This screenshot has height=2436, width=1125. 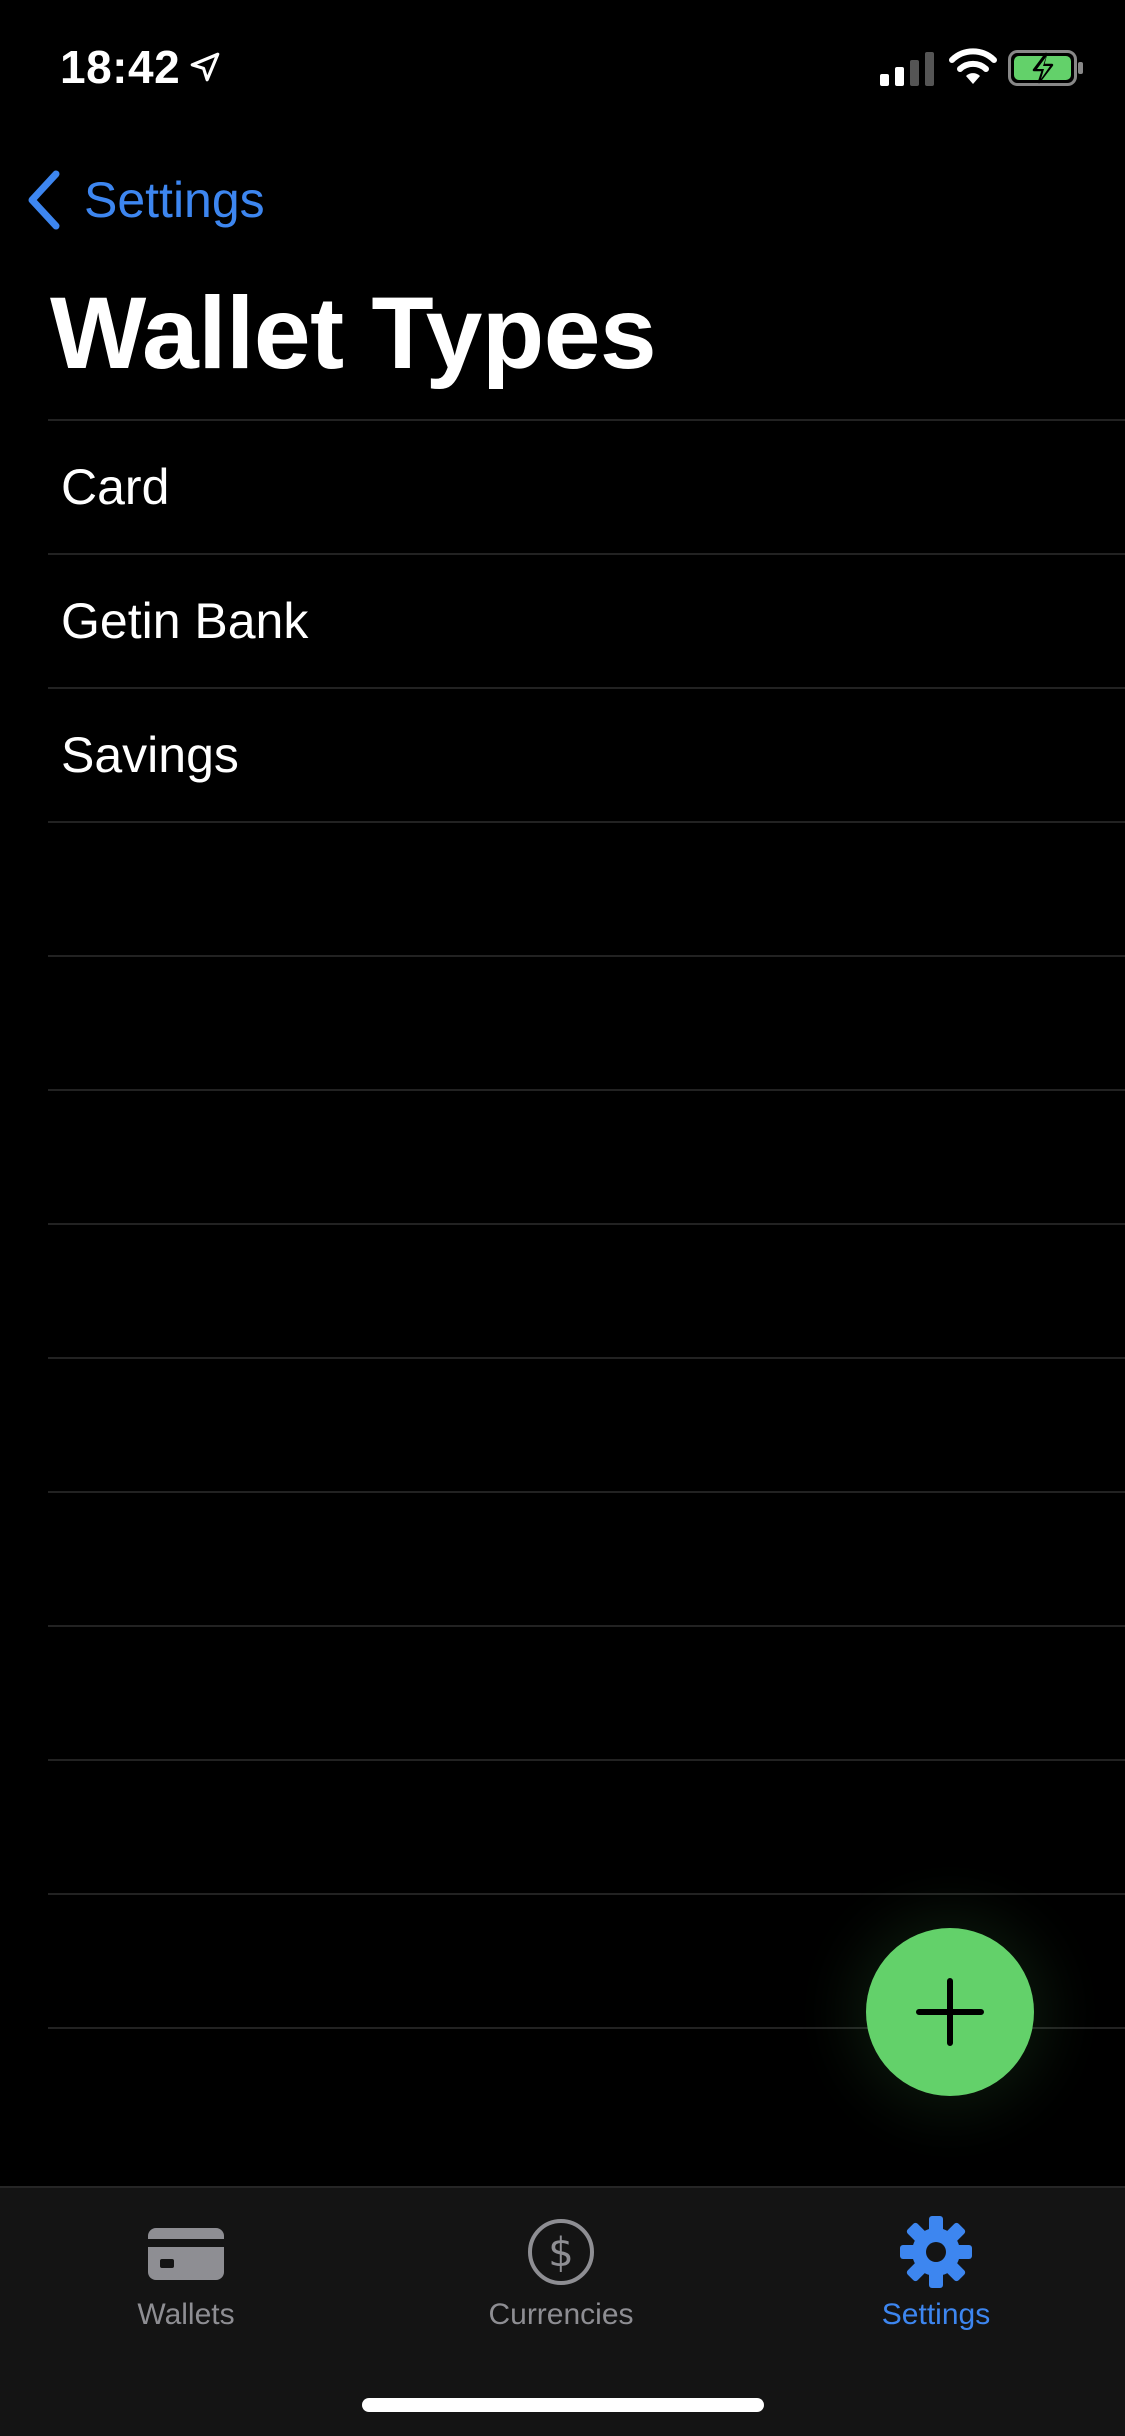 I want to click on tab-bar: Wallets $ Currencies Settings, so click(x=562, y=2311).